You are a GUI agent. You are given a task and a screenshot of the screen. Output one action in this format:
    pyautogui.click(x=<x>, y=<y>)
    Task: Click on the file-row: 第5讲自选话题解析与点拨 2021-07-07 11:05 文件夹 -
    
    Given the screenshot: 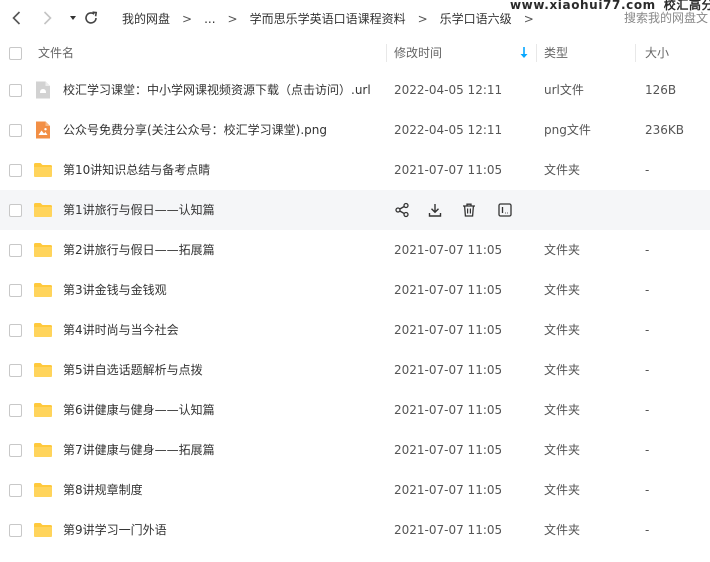 What is the action you would take?
    pyautogui.click(x=355, y=370)
    